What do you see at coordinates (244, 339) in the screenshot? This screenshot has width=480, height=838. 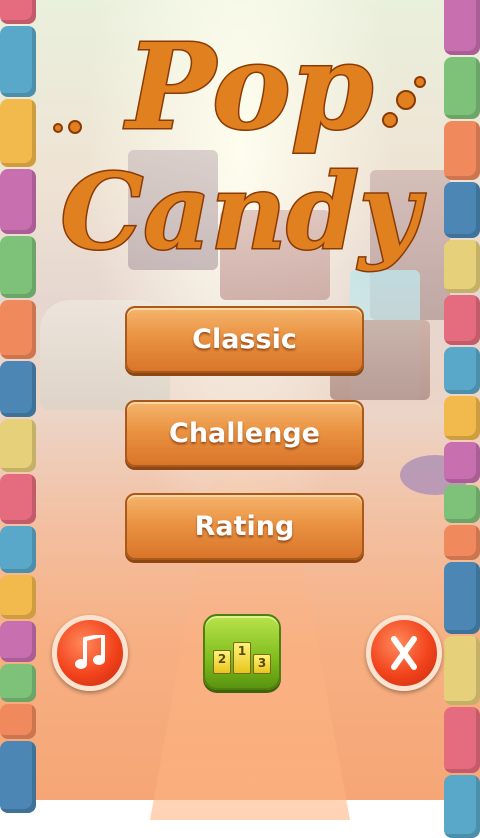 I see `classic-button: Classic` at bounding box center [244, 339].